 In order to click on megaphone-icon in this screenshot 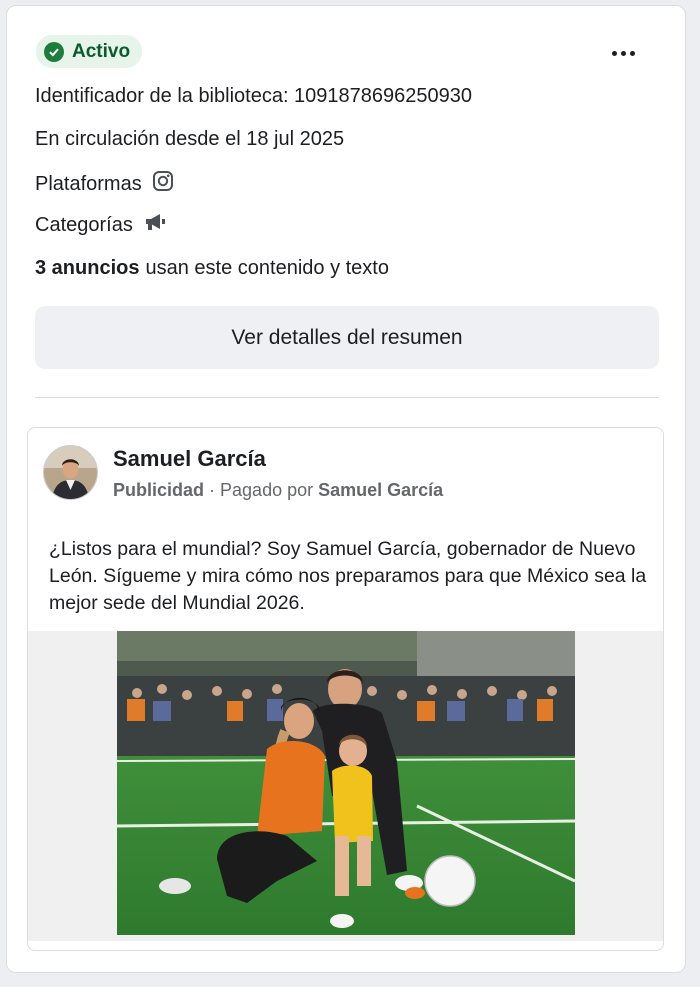, I will do `click(155, 225)`.